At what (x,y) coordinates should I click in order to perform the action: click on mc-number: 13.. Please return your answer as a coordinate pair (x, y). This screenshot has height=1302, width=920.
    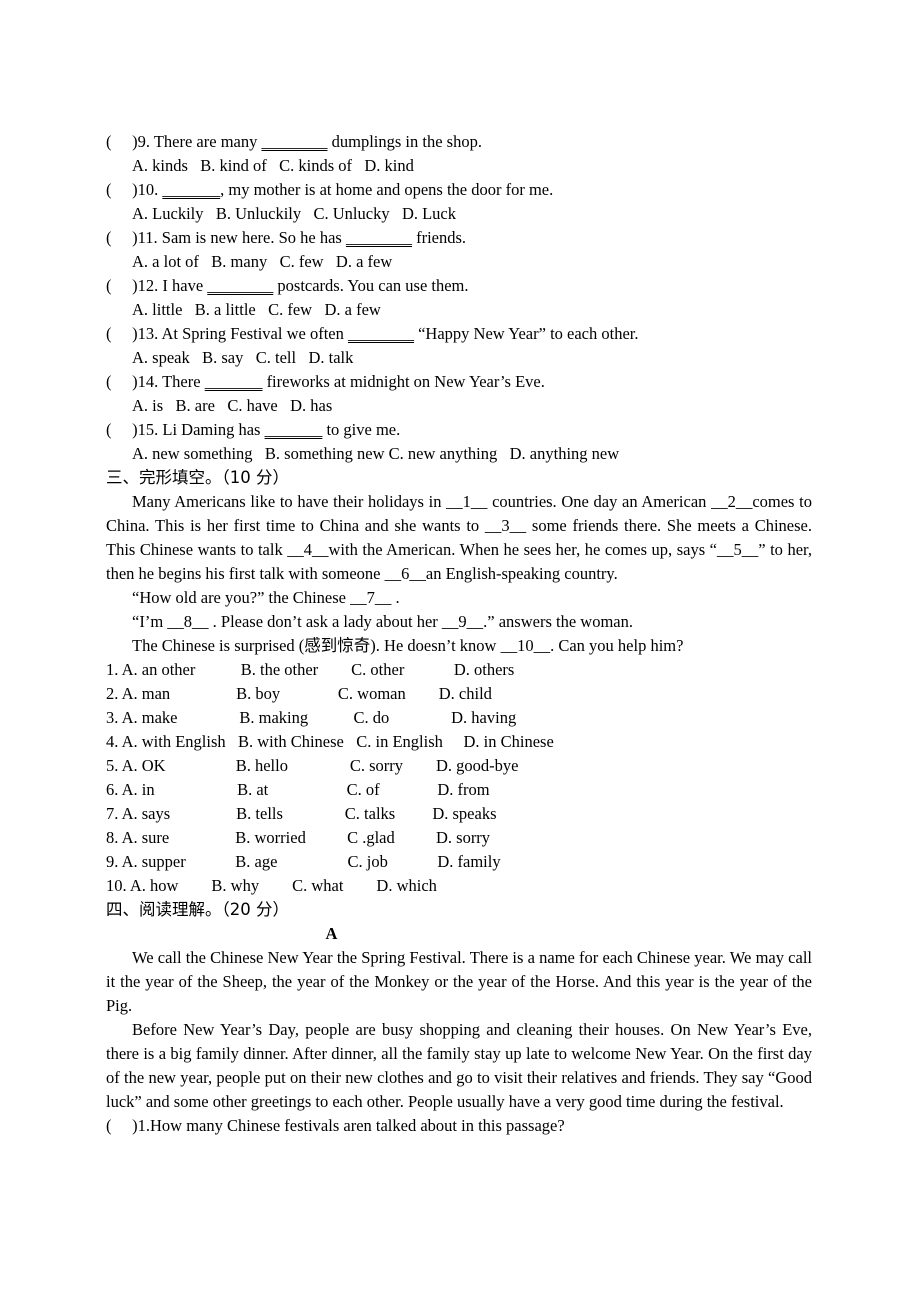
    Looking at the image, I should click on (148, 333).